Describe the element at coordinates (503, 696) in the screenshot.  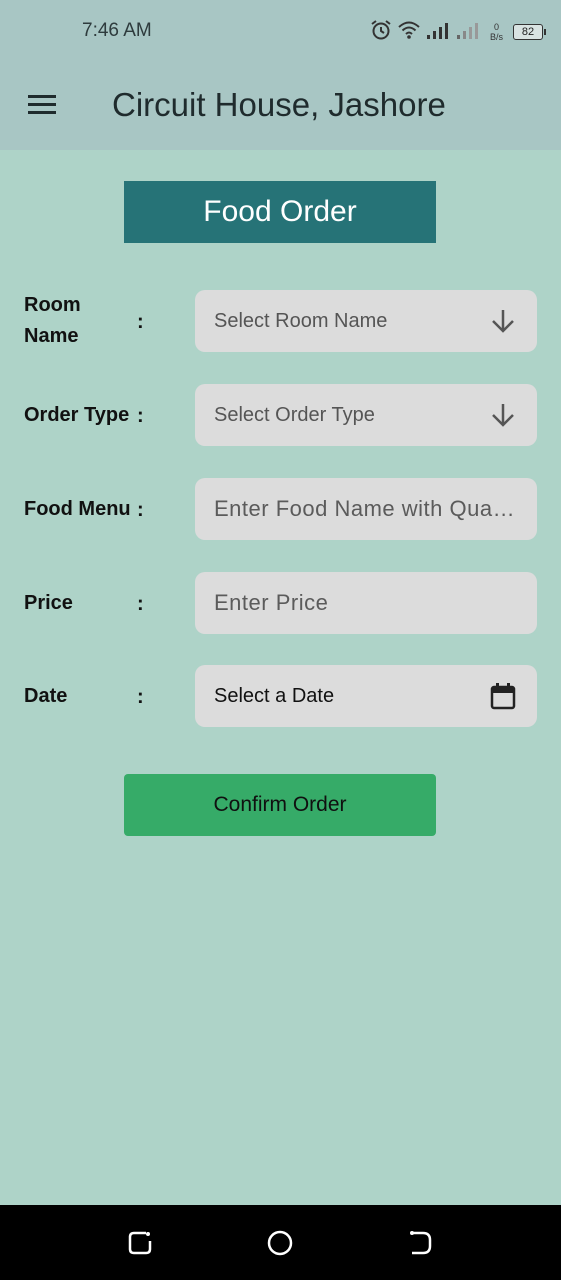
I see `calendar-icon` at that location.